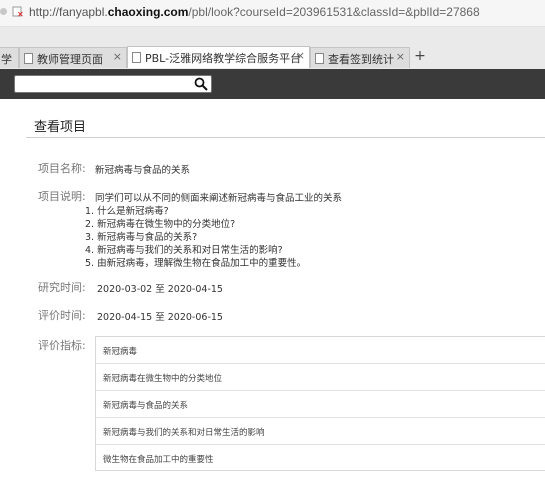 This screenshot has width=545, height=490. Describe the element at coordinates (62, 345) in the screenshot. I see `indicators-label: 评价指标:` at that location.